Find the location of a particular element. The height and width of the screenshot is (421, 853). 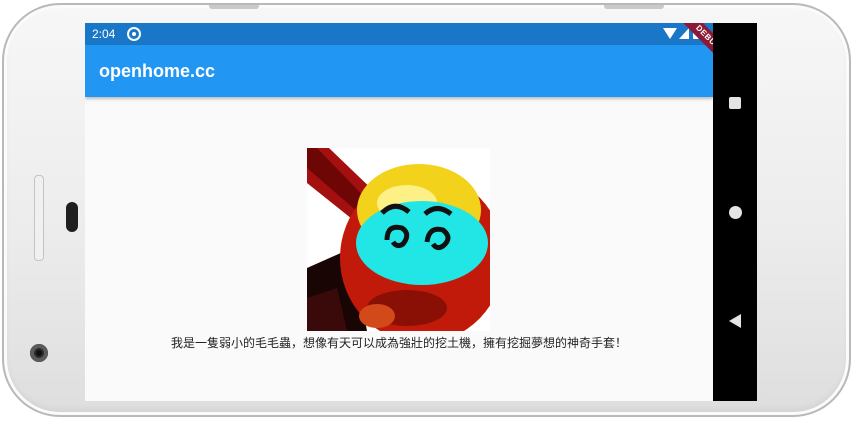

status-time: 2:04 is located at coordinates (104, 34).